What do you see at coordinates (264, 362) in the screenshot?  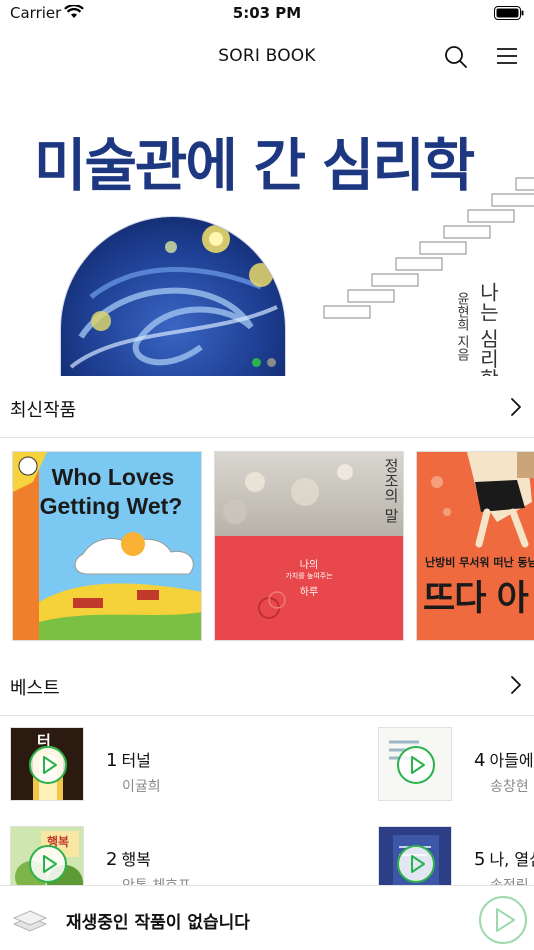 I see `page-indicator` at bounding box center [264, 362].